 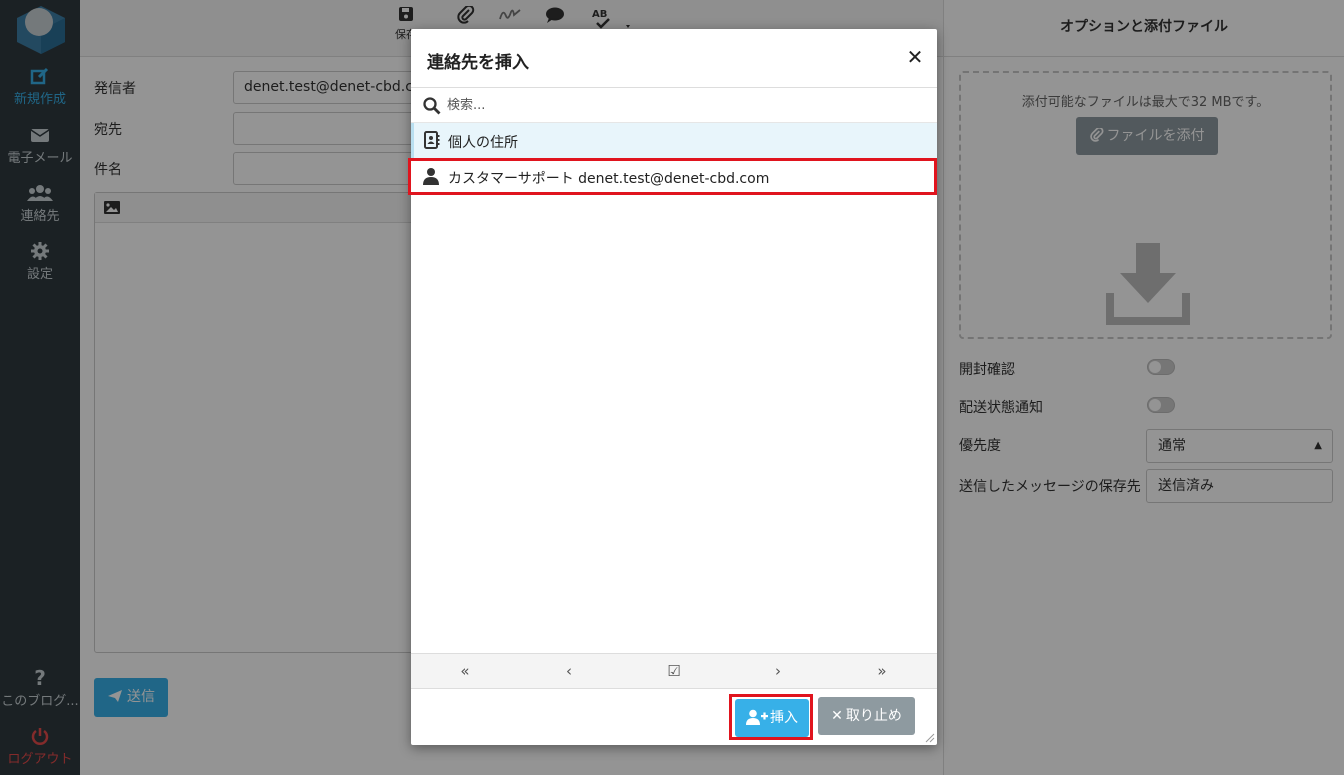 I want to click on resize-grip-icon, so click(x=930, y=738).